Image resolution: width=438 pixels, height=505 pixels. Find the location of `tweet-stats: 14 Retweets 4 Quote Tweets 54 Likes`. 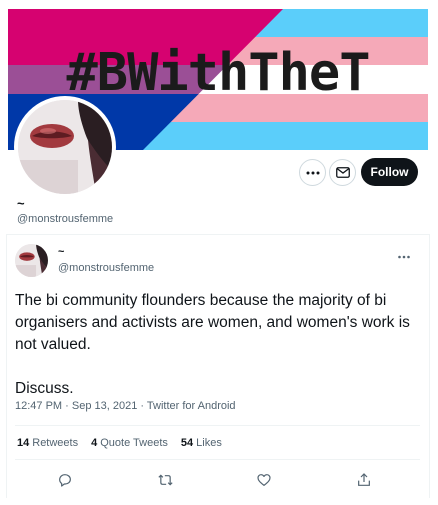

tweet-stats: 14 Retweets 4 Quote Tweets 54 Likes is located at coordinates (119, 443).